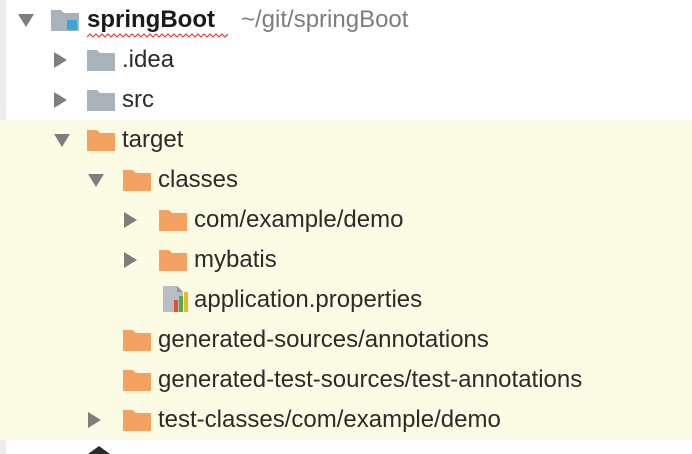  Describe the element at coordinates (346, 60) in the screenshot. I see `tree-row-idea: .idea` at that location.